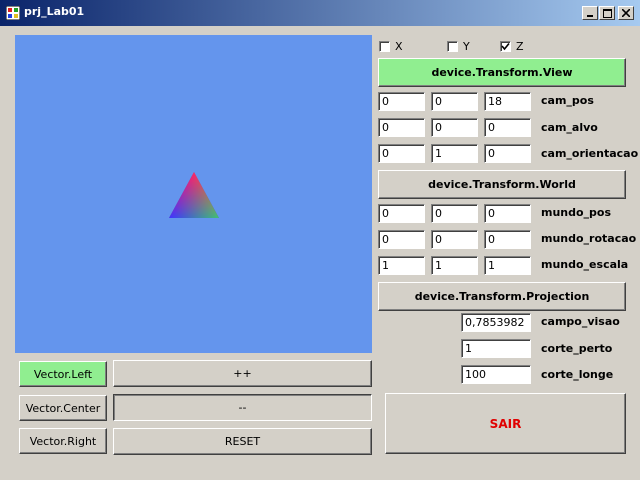 Image resolution: width=640 pixels, height=480 pixels. What do you see at coordinates (401, 213) in the screenshot?
I see `mundo-pos-x-input` at bounding box center [401, 213].